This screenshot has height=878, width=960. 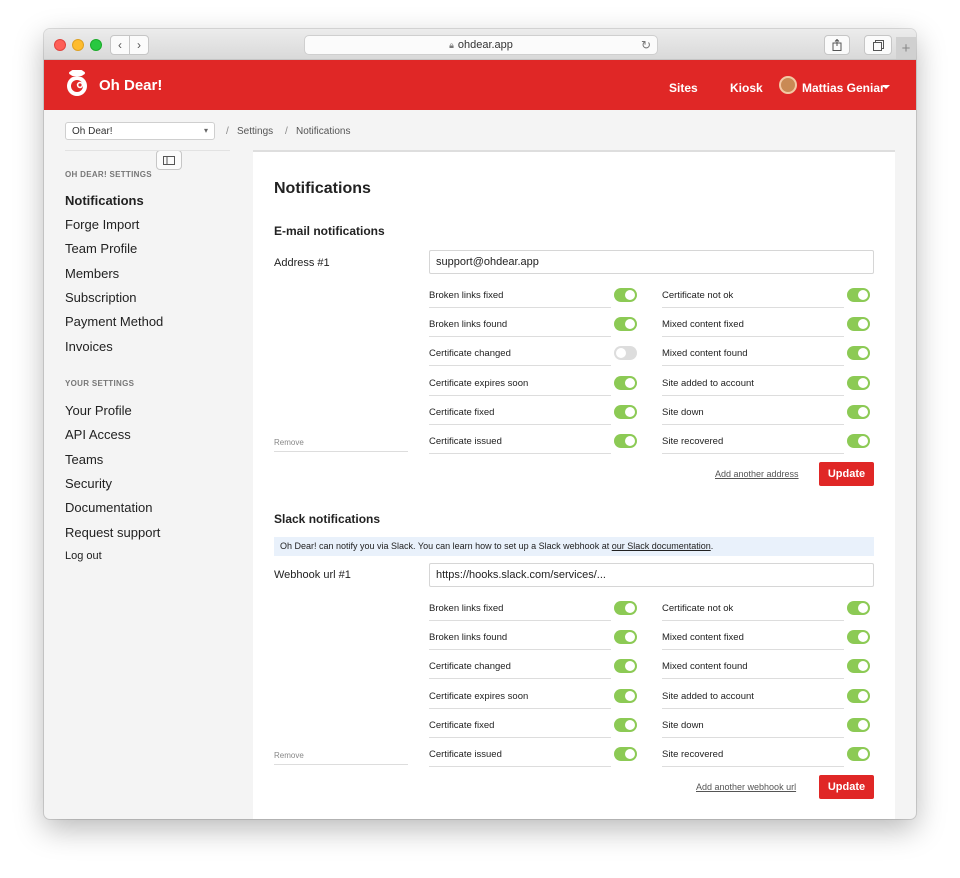 What do you see at coordinates (886, 87) in the screenshot?
I see `chevron-down-icon` at bounding box center [886, 87].